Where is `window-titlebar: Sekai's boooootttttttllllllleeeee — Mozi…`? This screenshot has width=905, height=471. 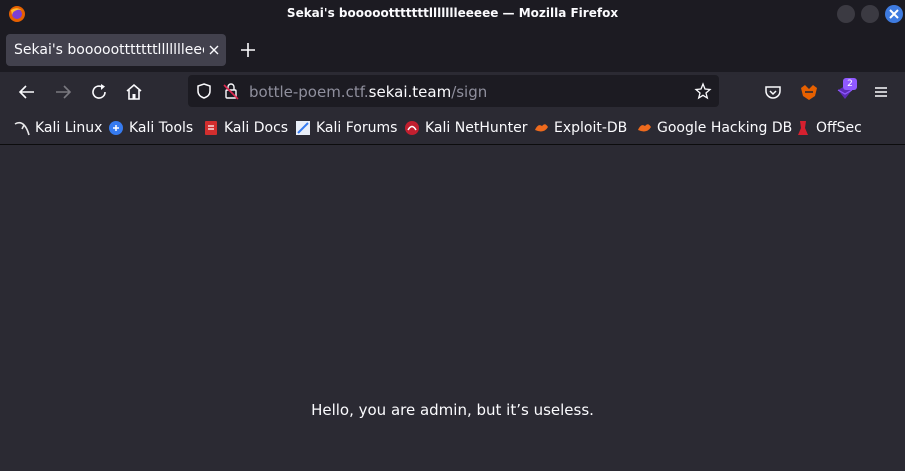 window-titlebar: Sekai's boooootttttttllllllleeeee — Mozi… is located at coordinates (452, 14).